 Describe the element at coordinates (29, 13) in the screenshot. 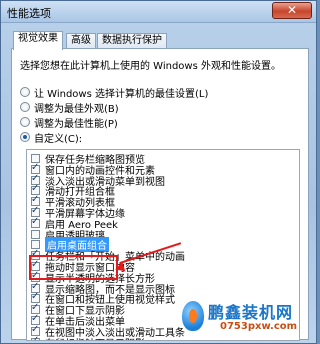

I see `window-title: 性能选项` at that location.